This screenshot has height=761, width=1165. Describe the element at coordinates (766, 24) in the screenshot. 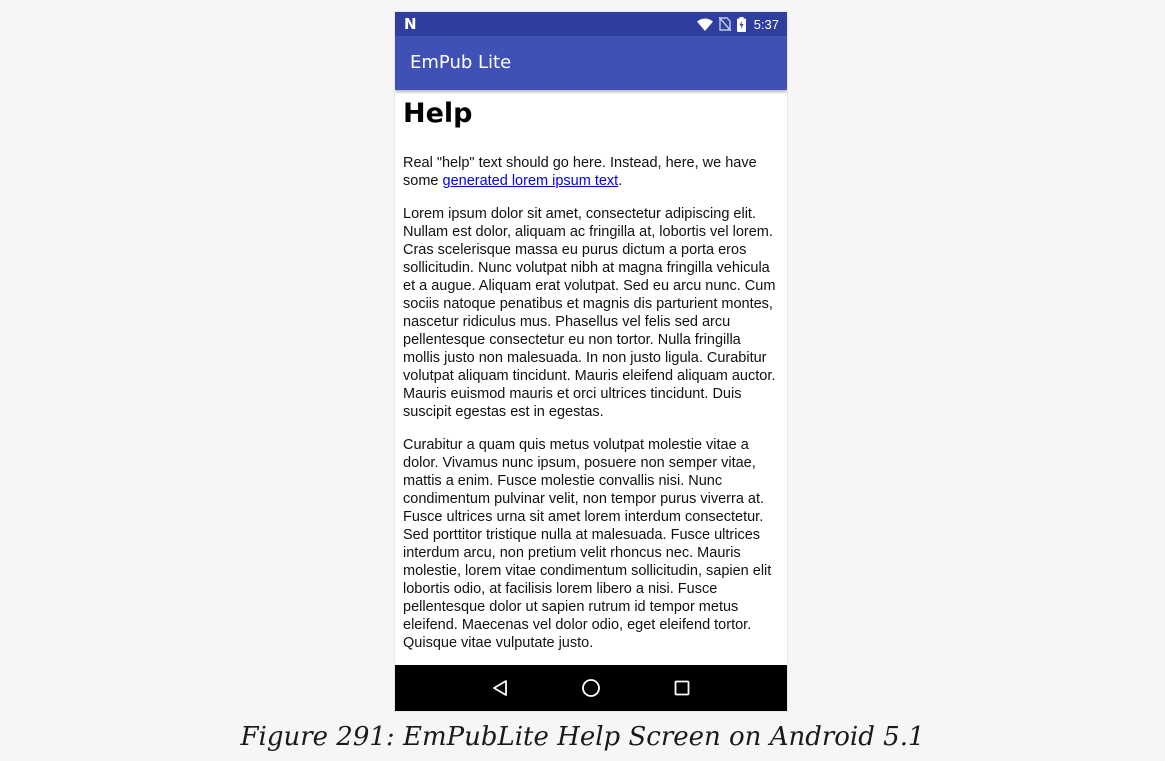

I see `status-time: 5:37` at that location.